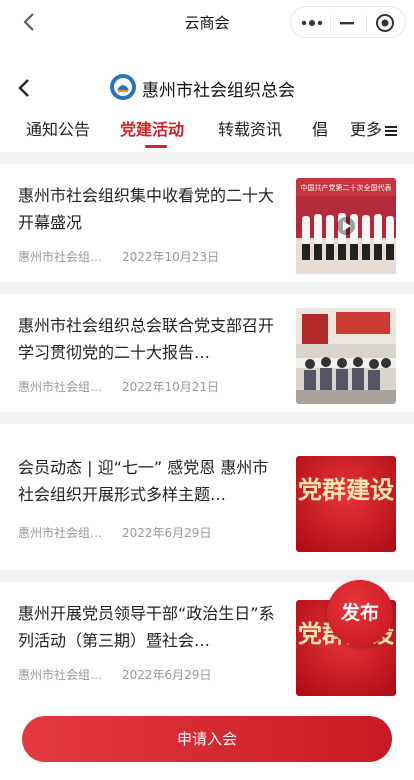  I want to click on article-title: 惠州市社会组织集中收看党的二十大开幕盛况, so click(146, 209).